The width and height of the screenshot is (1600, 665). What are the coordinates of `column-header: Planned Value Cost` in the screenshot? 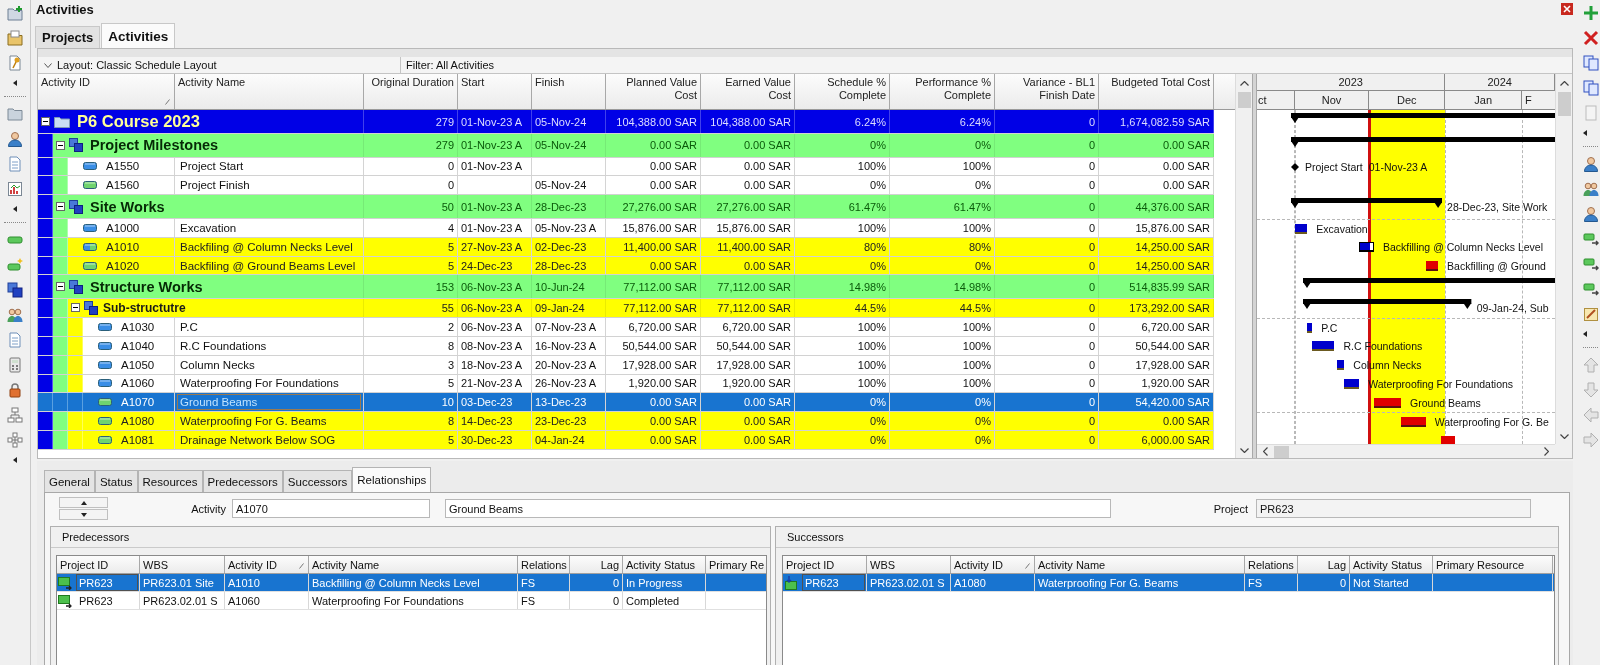 It's located at (653, 91).